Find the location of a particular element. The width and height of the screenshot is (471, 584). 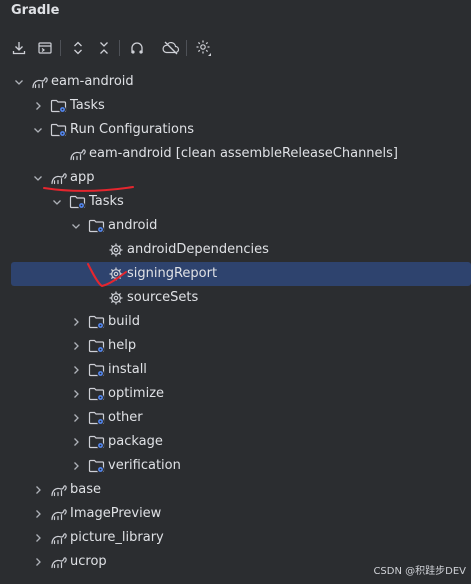

tree-row: Run Configurations is located at coordinates (235, 130).